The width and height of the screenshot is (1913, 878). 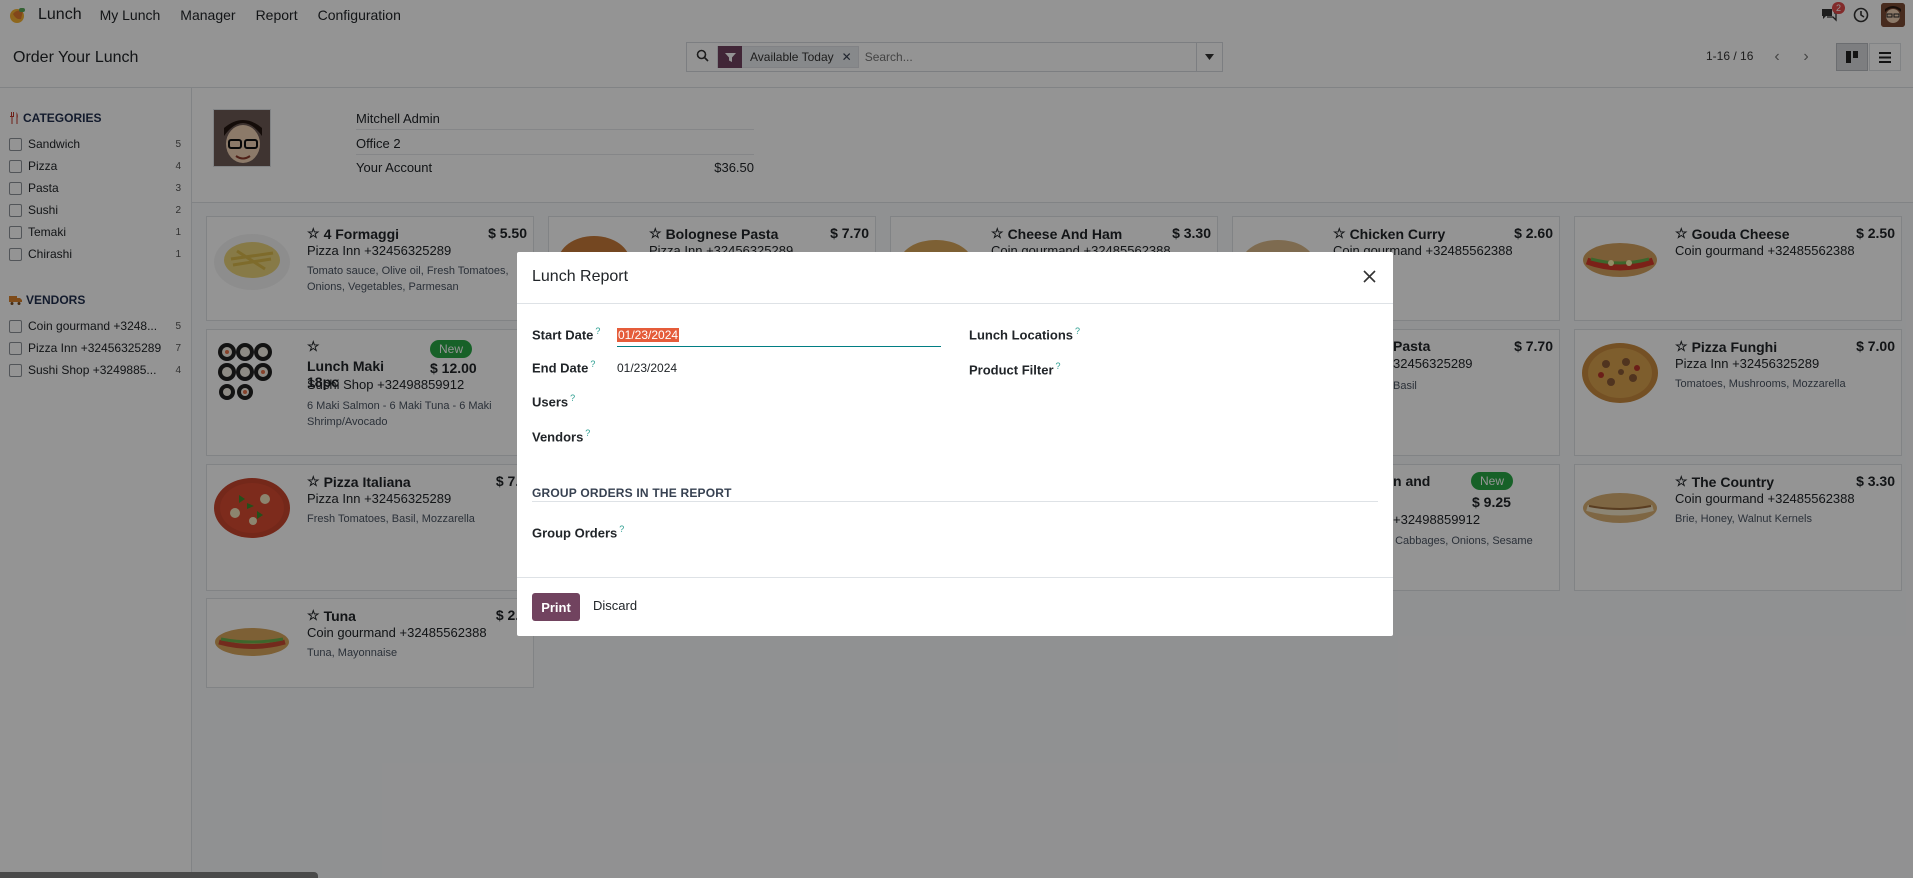 I want to click on group-orders-field, so click(x=777, y=531).